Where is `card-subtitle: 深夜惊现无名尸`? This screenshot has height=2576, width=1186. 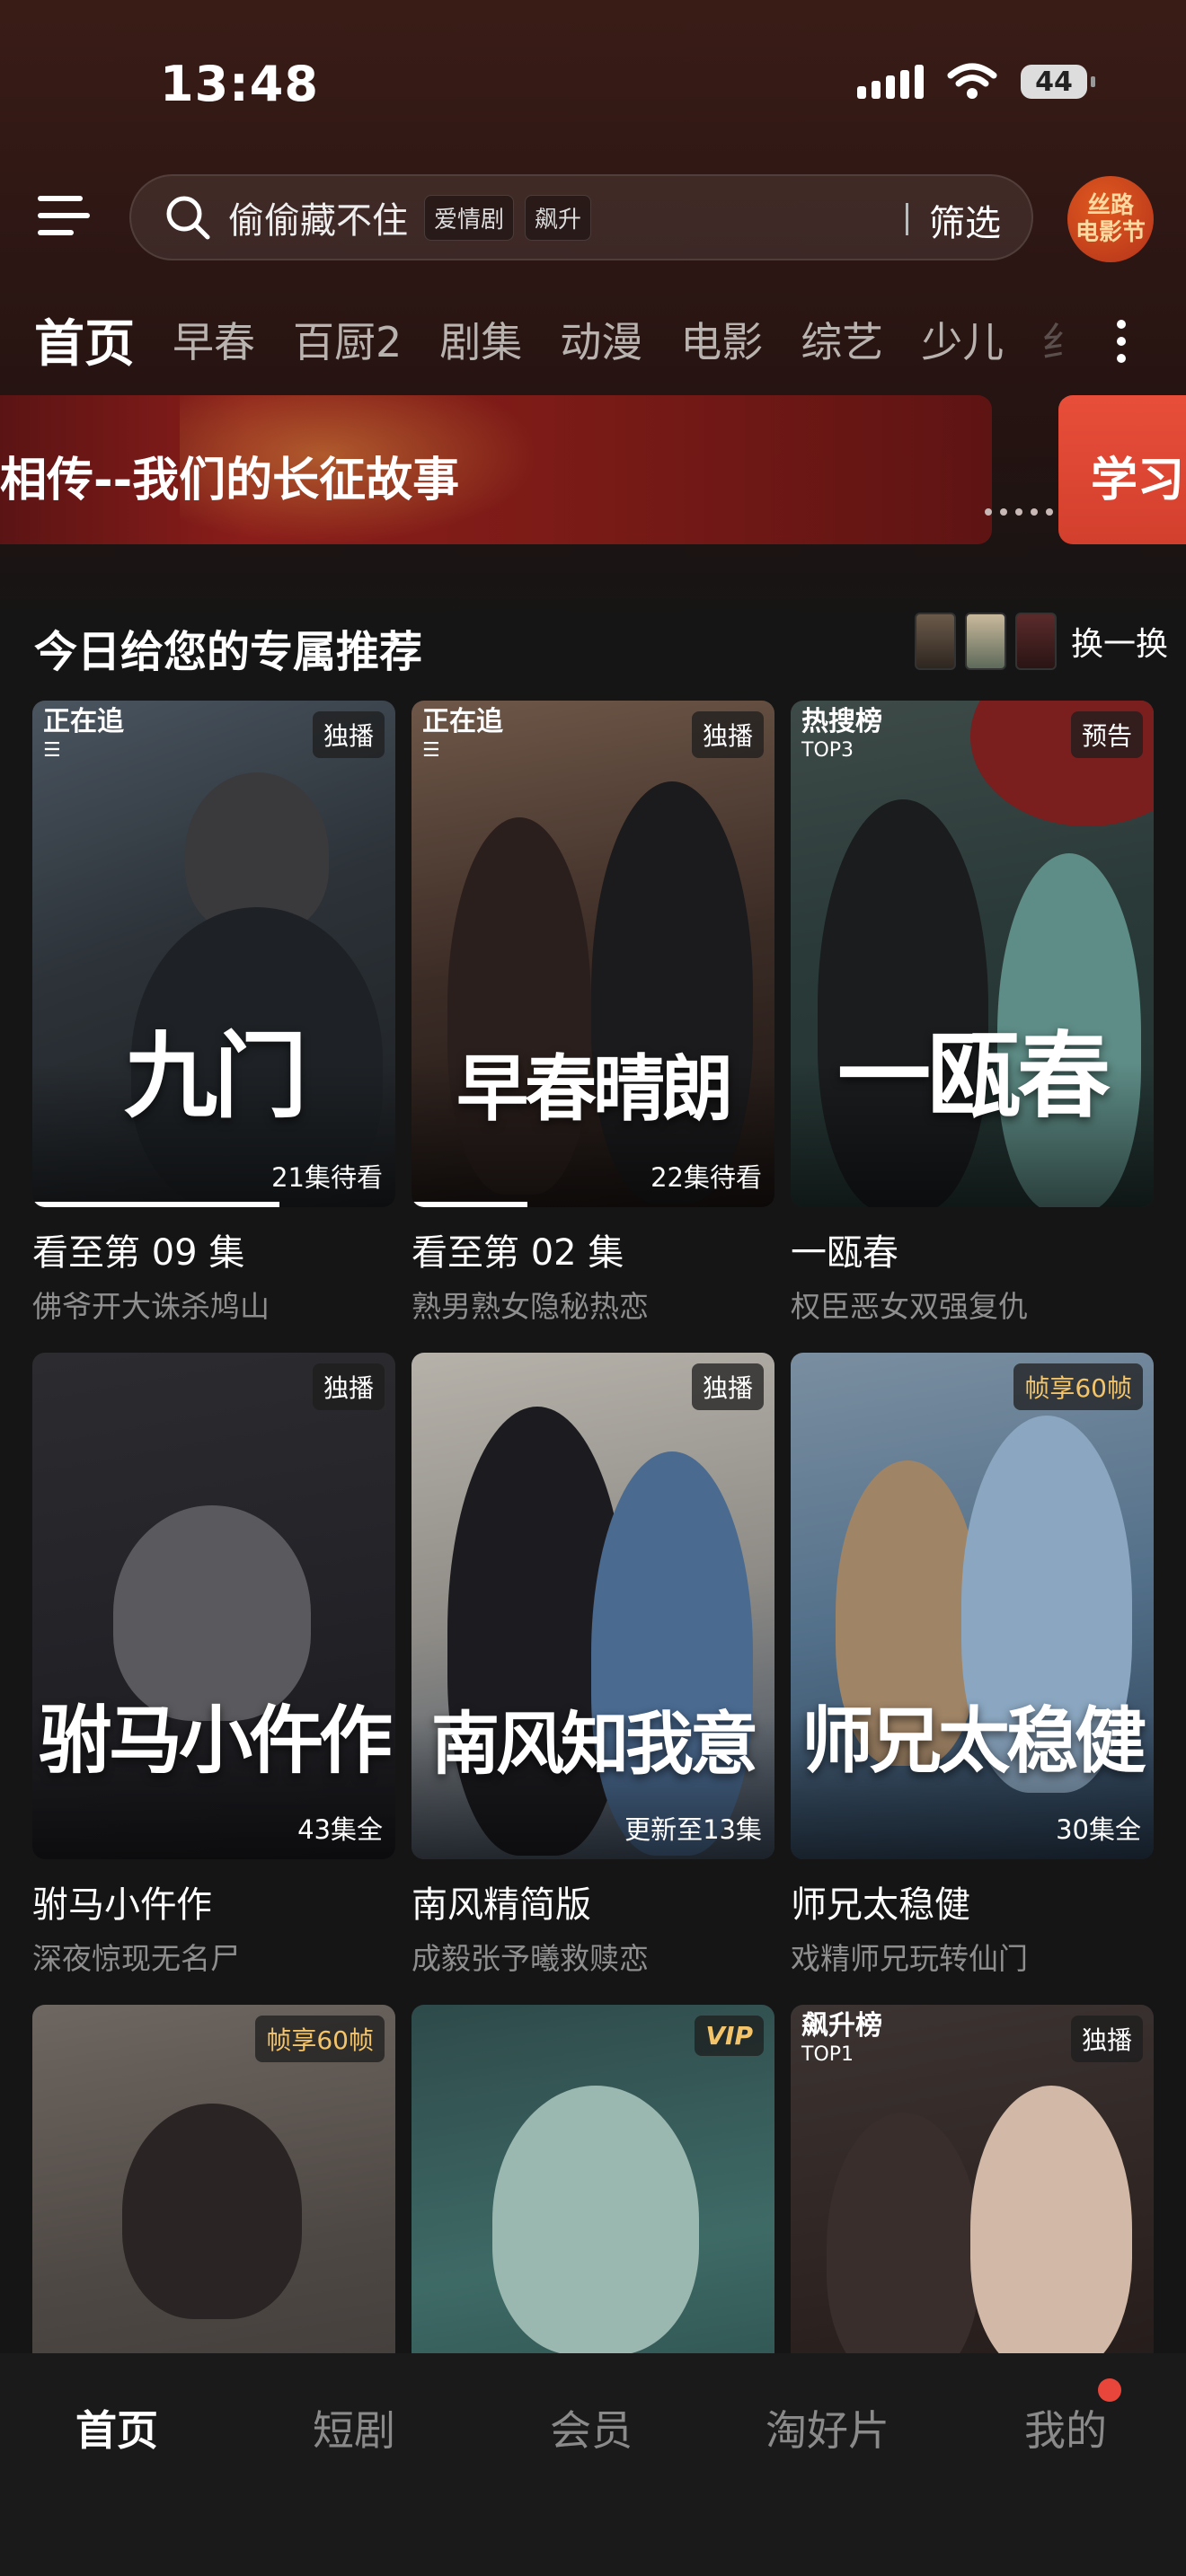 card-subtitle: 深夜惊现无名尸 is located at coordinates (136, 1958).